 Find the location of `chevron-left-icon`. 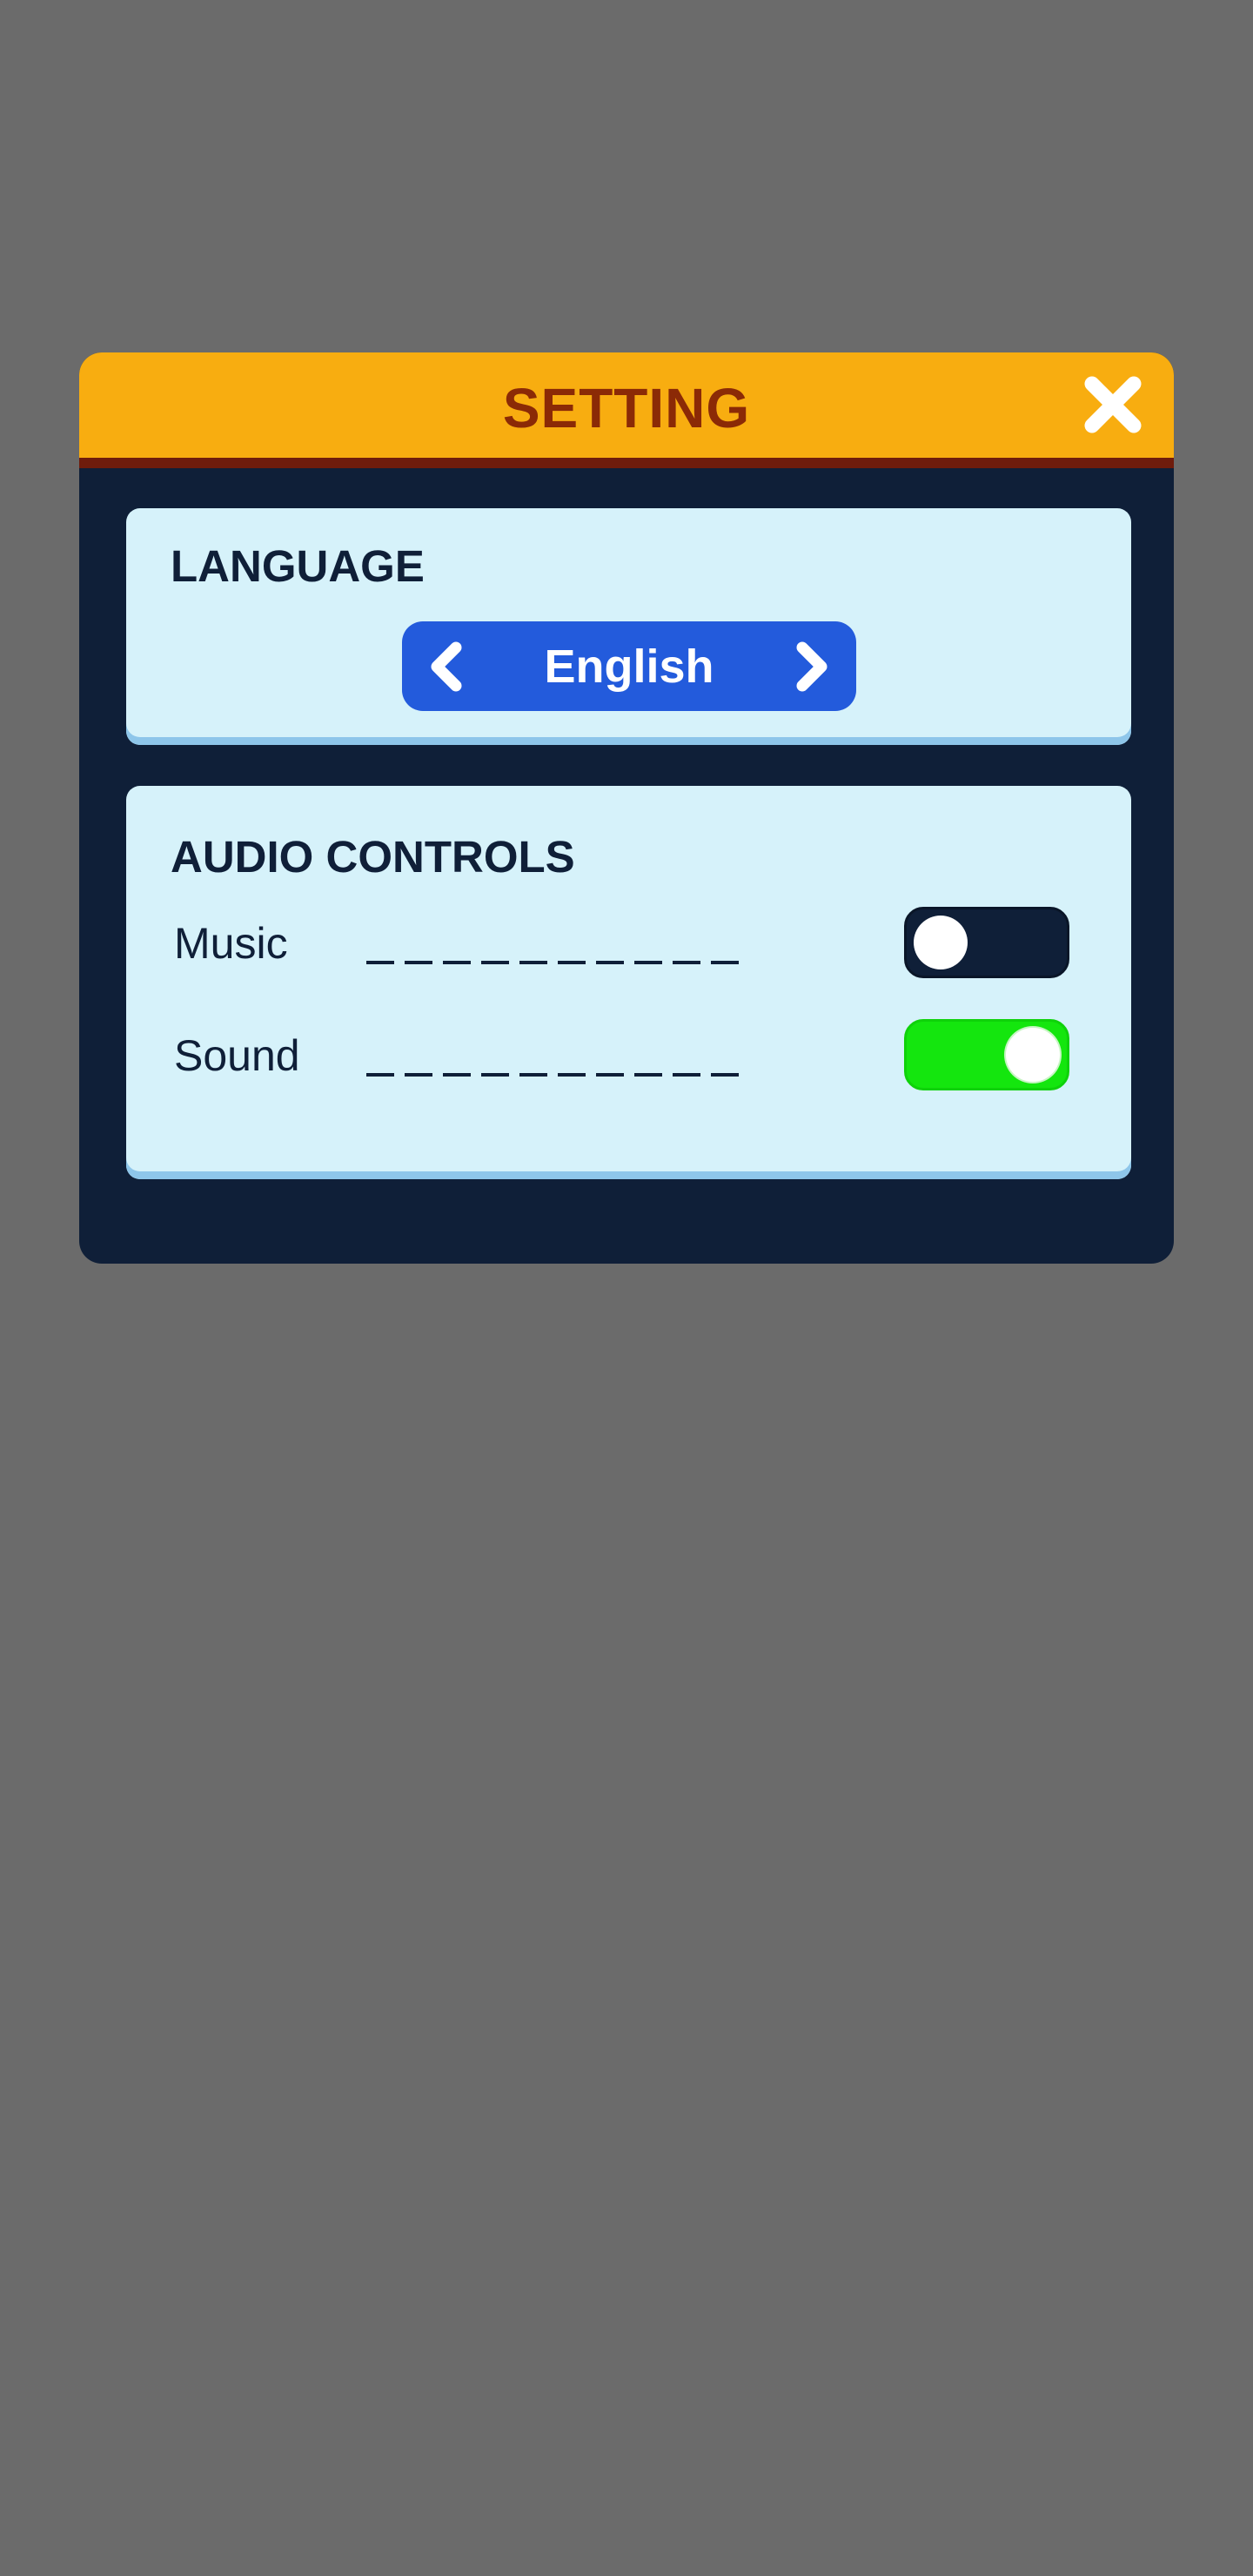

chevron-left-icon is located at coordinates (446, 666).